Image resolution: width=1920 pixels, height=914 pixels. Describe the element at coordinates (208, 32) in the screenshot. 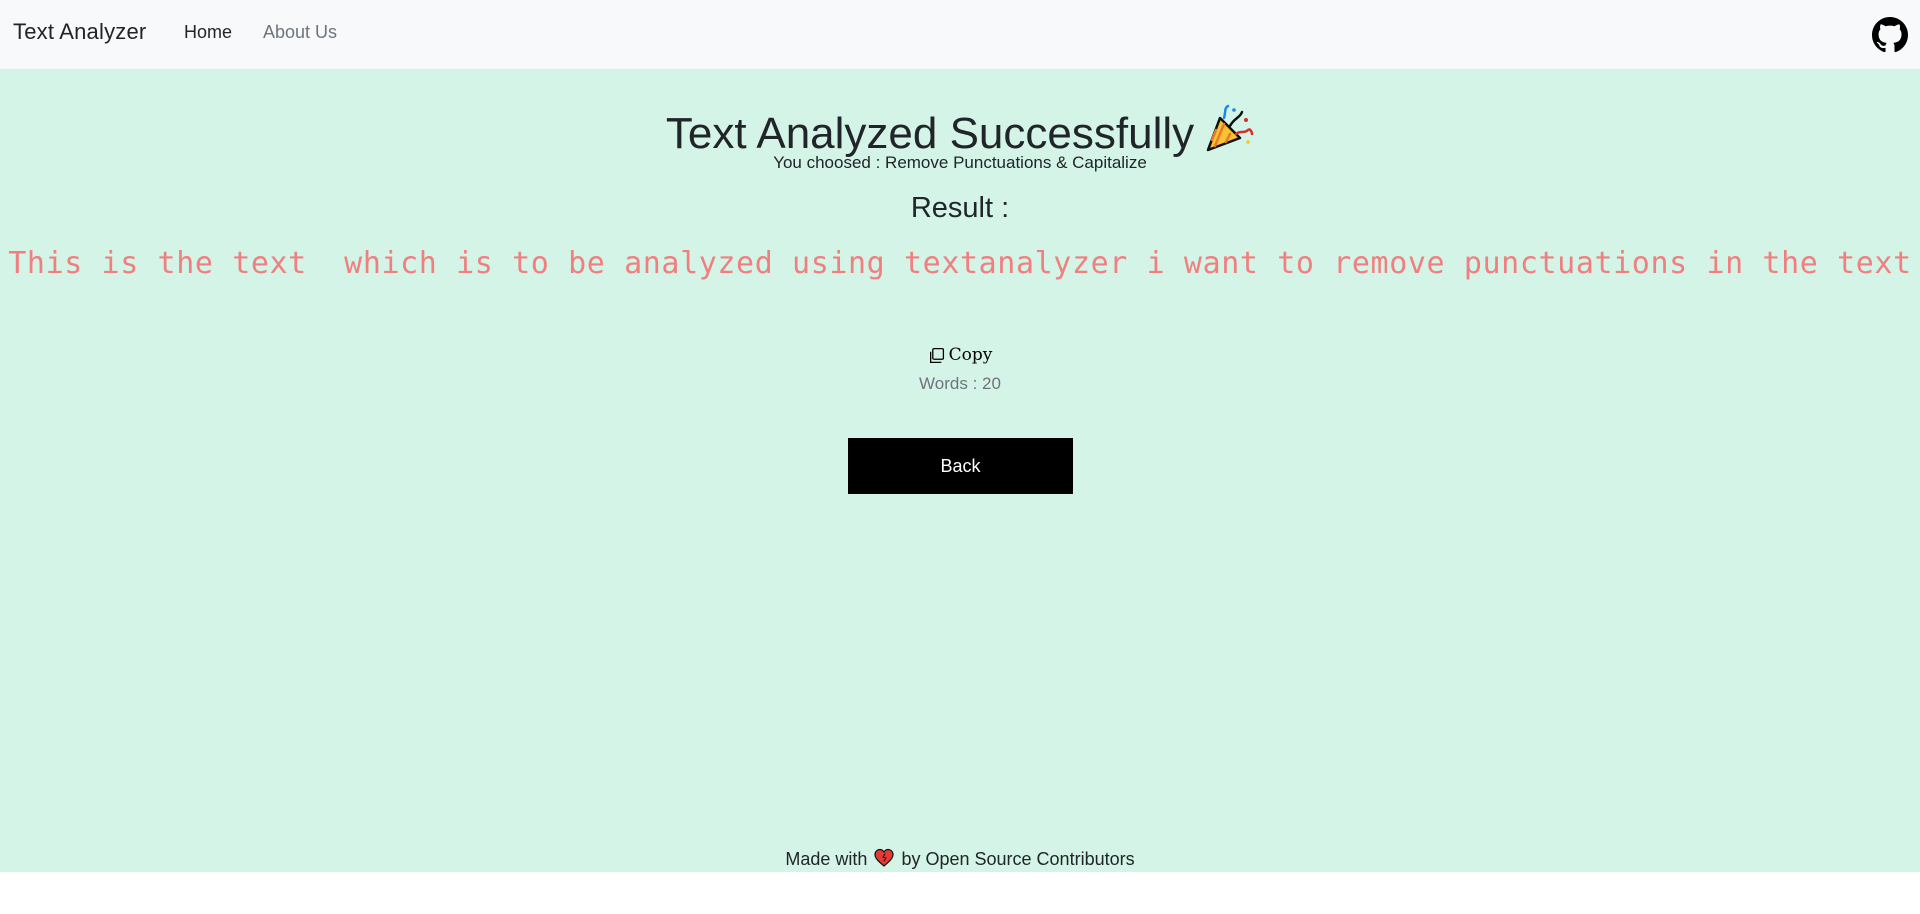

I see `nav-link-home: Home` at that location.